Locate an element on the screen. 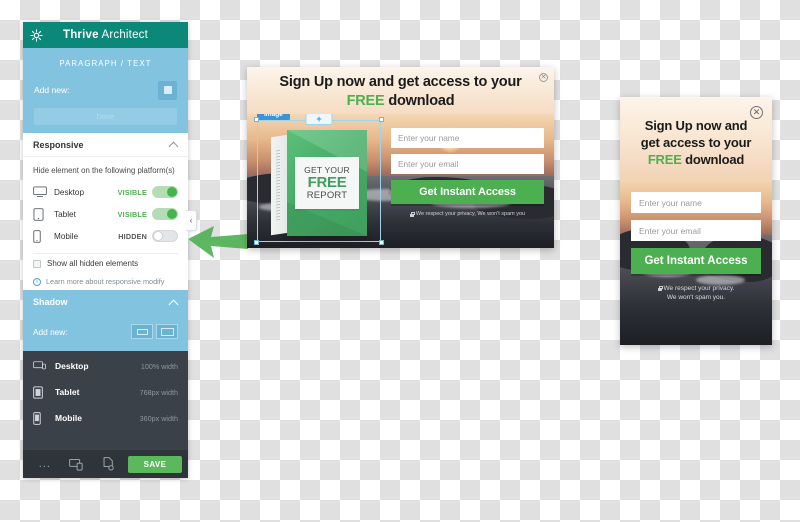 Image resolution: width=800 pixels, height=522 pixels. popup-title-line1: Sign Up now and get access to your is located at coordinates (400, 82).